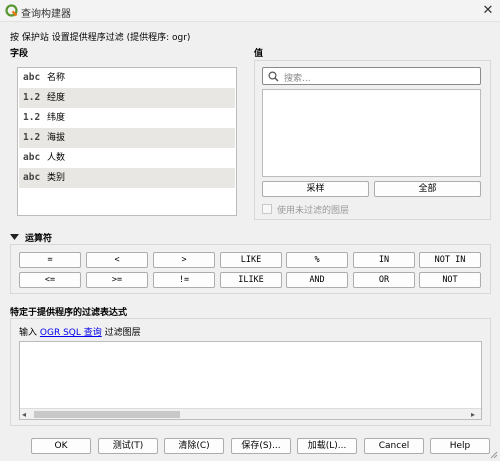 Image resolution: width=500 pixels, height=461 pixels. Describe the element at coordinates (384, 260) in the screenshot. I see `operator-in-button: IN` at that location.